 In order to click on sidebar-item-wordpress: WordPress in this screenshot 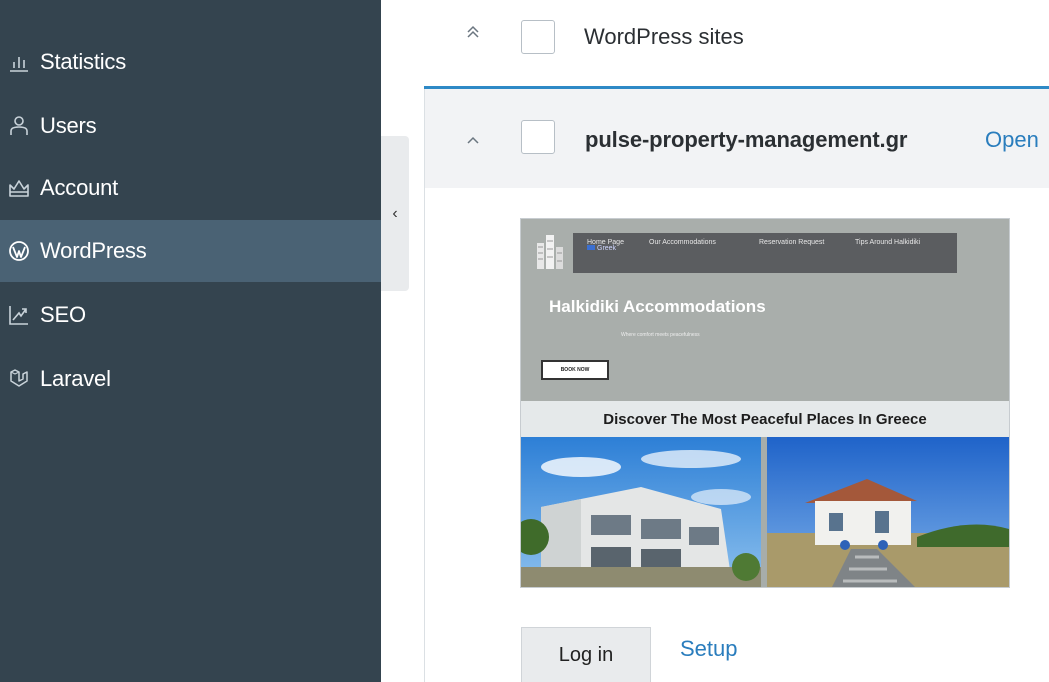, I will do `click(190, 251)`.